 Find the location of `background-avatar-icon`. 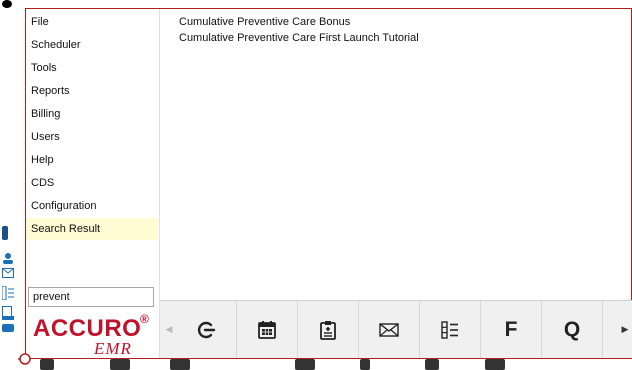

background-avatar-icon is located at coordinates (7, 4).